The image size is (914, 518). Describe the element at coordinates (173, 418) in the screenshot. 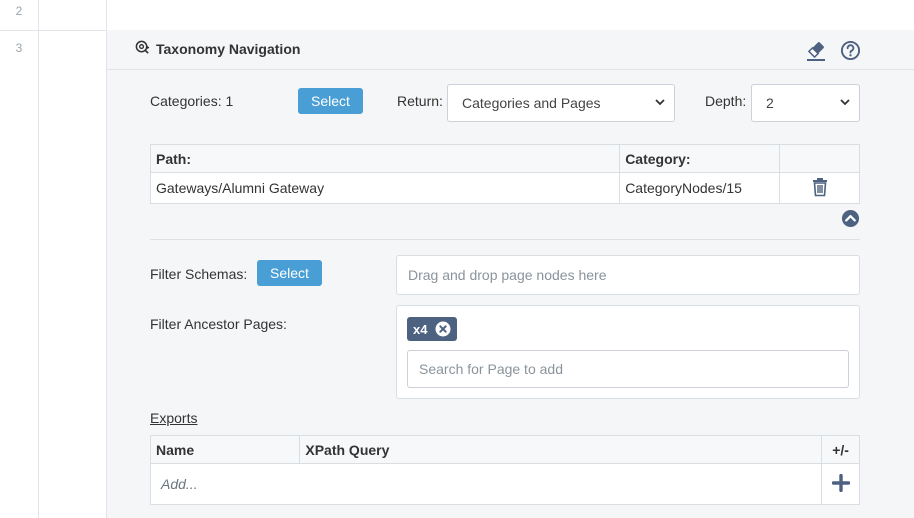

I see `exports-link: Exports` at that location.